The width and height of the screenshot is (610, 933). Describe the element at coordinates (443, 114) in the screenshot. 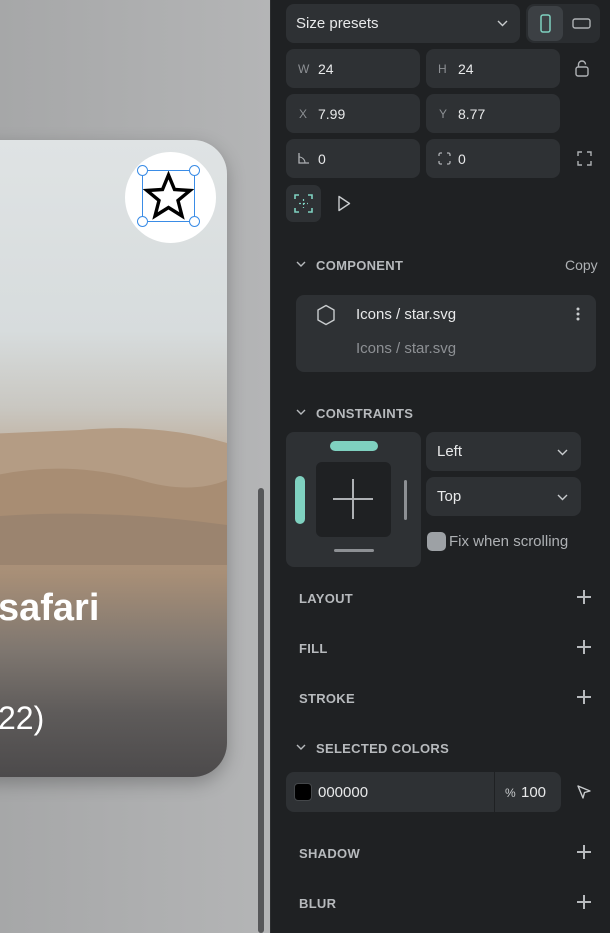

I see `y-label: Y` at that location.